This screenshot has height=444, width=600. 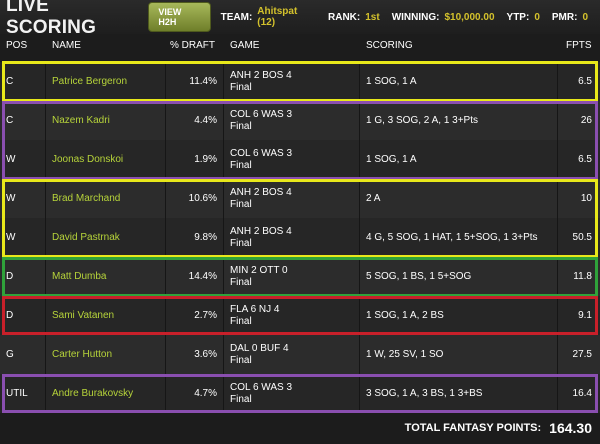 What do you see at coordinates (195, 354) in the screenshot?
I see `player-draft-pct: 3.6%` at bounding box center [195, 354].